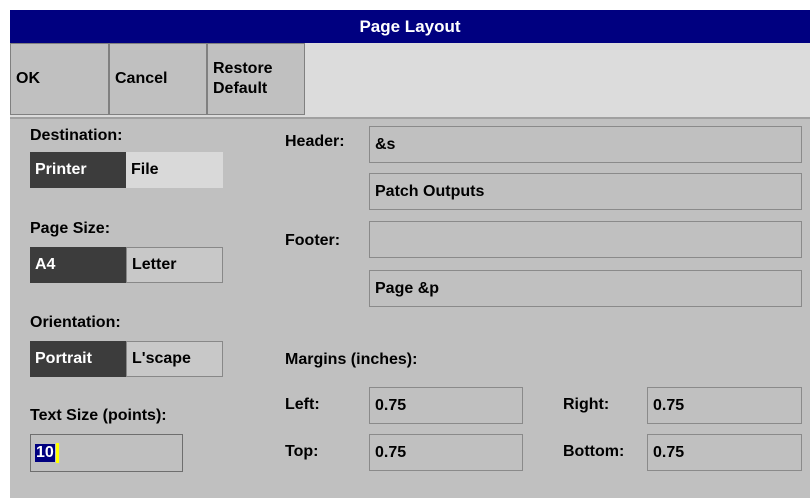 The image size is (810, 498). I want to click on margin-left-field: 0.75, so click(446, 405).